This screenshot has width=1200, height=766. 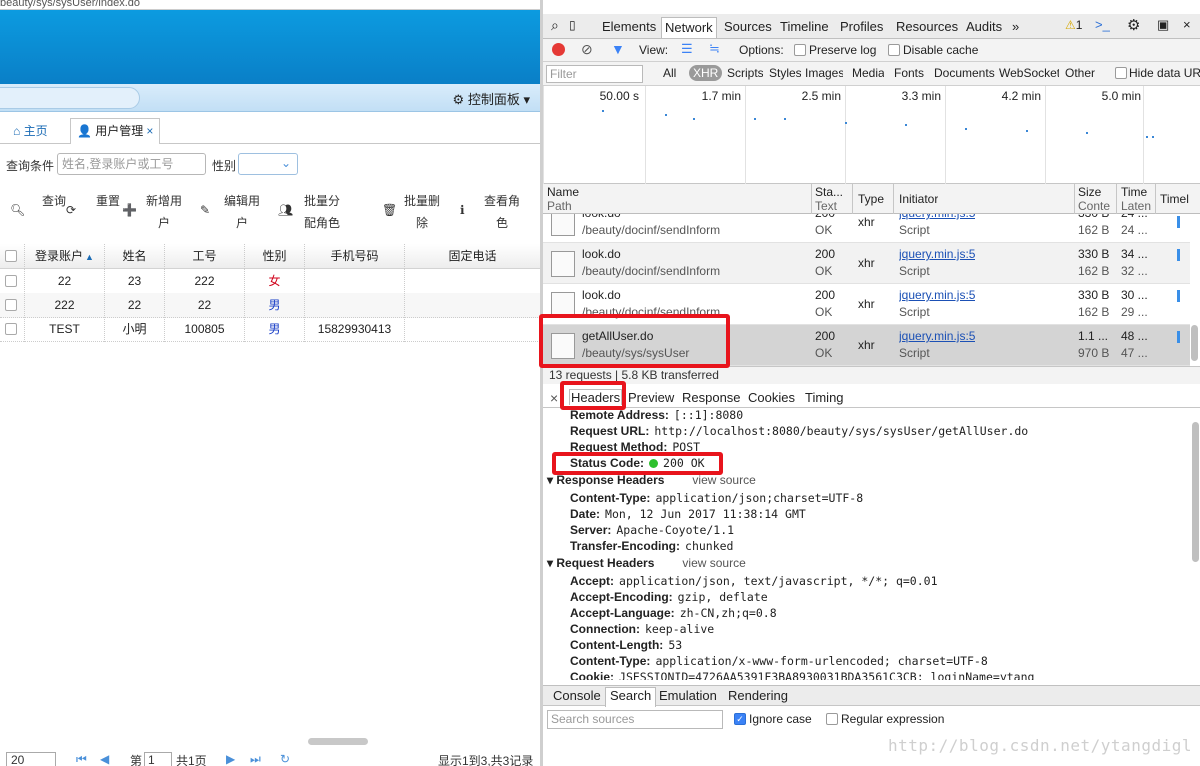 I want to click on filter-type-images: Images, so click(x=824, y=73).